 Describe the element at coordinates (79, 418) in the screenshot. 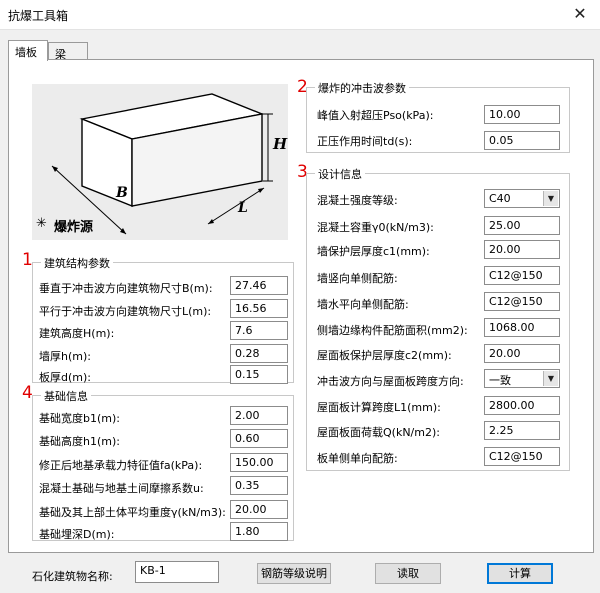

I see `label-foundation-width: 基础宽度b1(m):` at that location.